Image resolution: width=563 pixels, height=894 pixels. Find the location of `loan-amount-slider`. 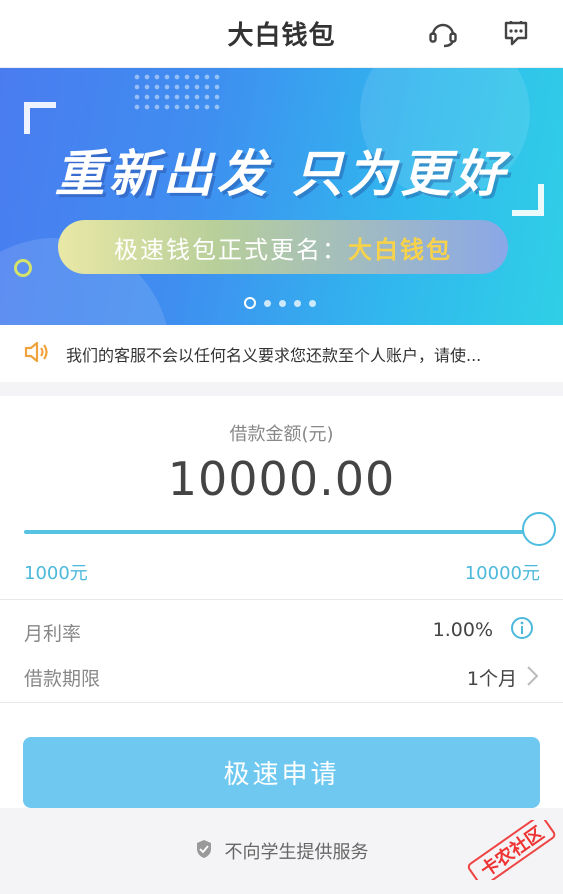

loan-amount-slider is located at coordinates (290, 532).